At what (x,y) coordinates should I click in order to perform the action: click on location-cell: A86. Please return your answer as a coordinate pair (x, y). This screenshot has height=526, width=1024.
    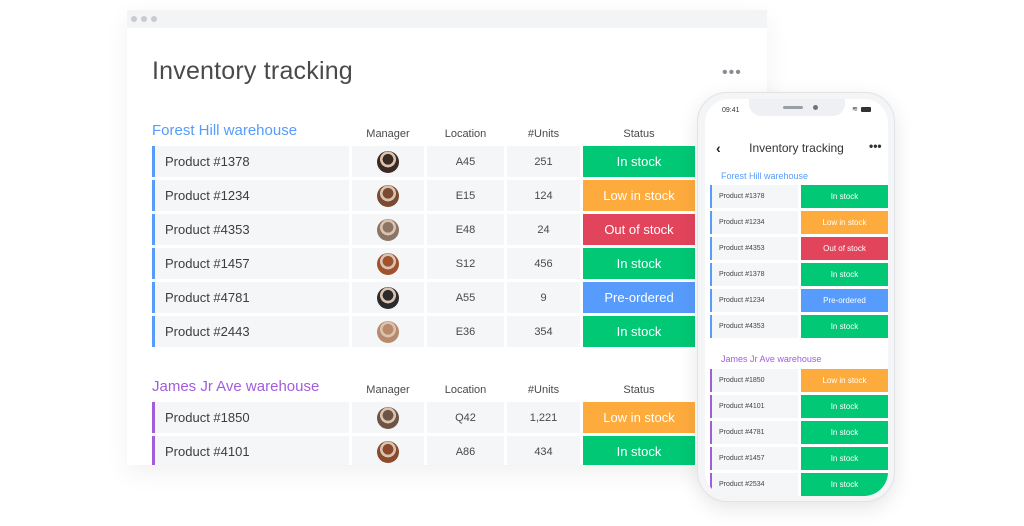
    Looking at the image, I should click on (465, 450).